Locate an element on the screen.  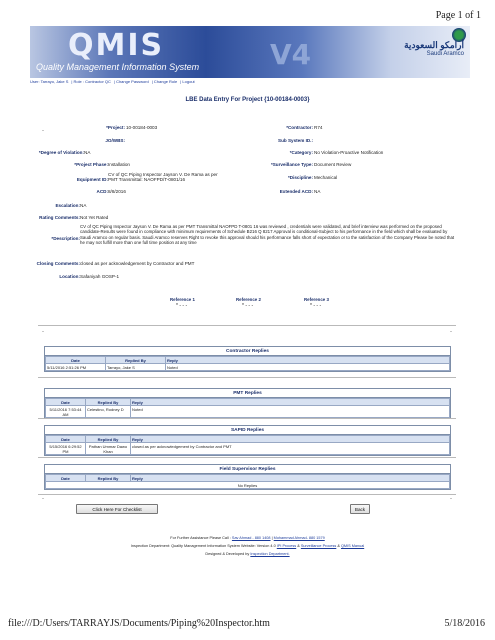
brand-block: أرامكو السعودية Saudi Aramco is located at coordinates (434, 48).